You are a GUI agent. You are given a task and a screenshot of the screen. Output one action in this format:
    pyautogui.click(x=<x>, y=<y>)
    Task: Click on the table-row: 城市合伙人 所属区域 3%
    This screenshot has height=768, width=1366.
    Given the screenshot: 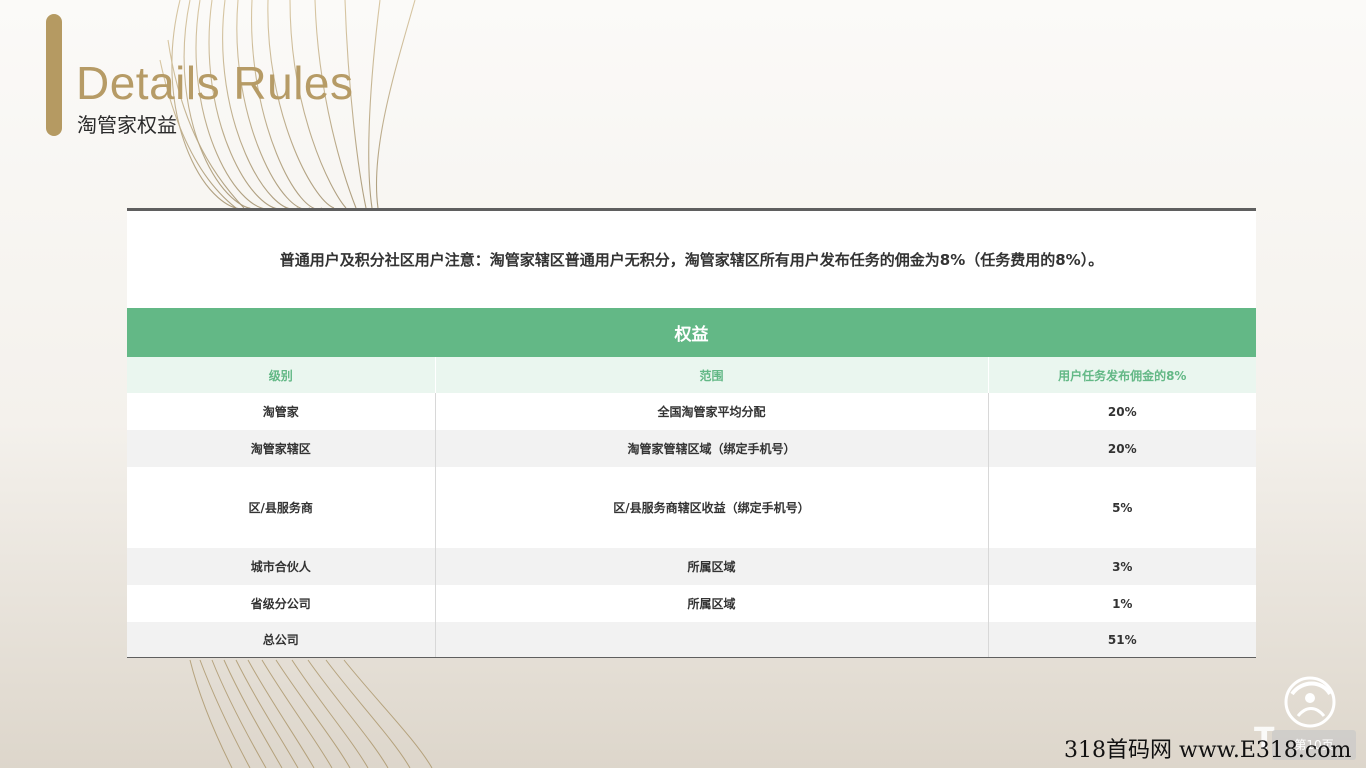 What is the action you would take?
    pyautogui.click(x=692, y=566)
    